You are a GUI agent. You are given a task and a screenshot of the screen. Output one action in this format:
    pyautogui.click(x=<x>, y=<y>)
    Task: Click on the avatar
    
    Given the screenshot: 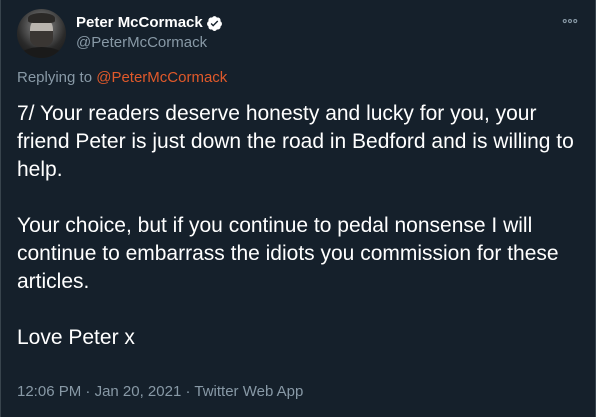 What is the action you would take?
    pyautogui.click(x=41, y=33)
    